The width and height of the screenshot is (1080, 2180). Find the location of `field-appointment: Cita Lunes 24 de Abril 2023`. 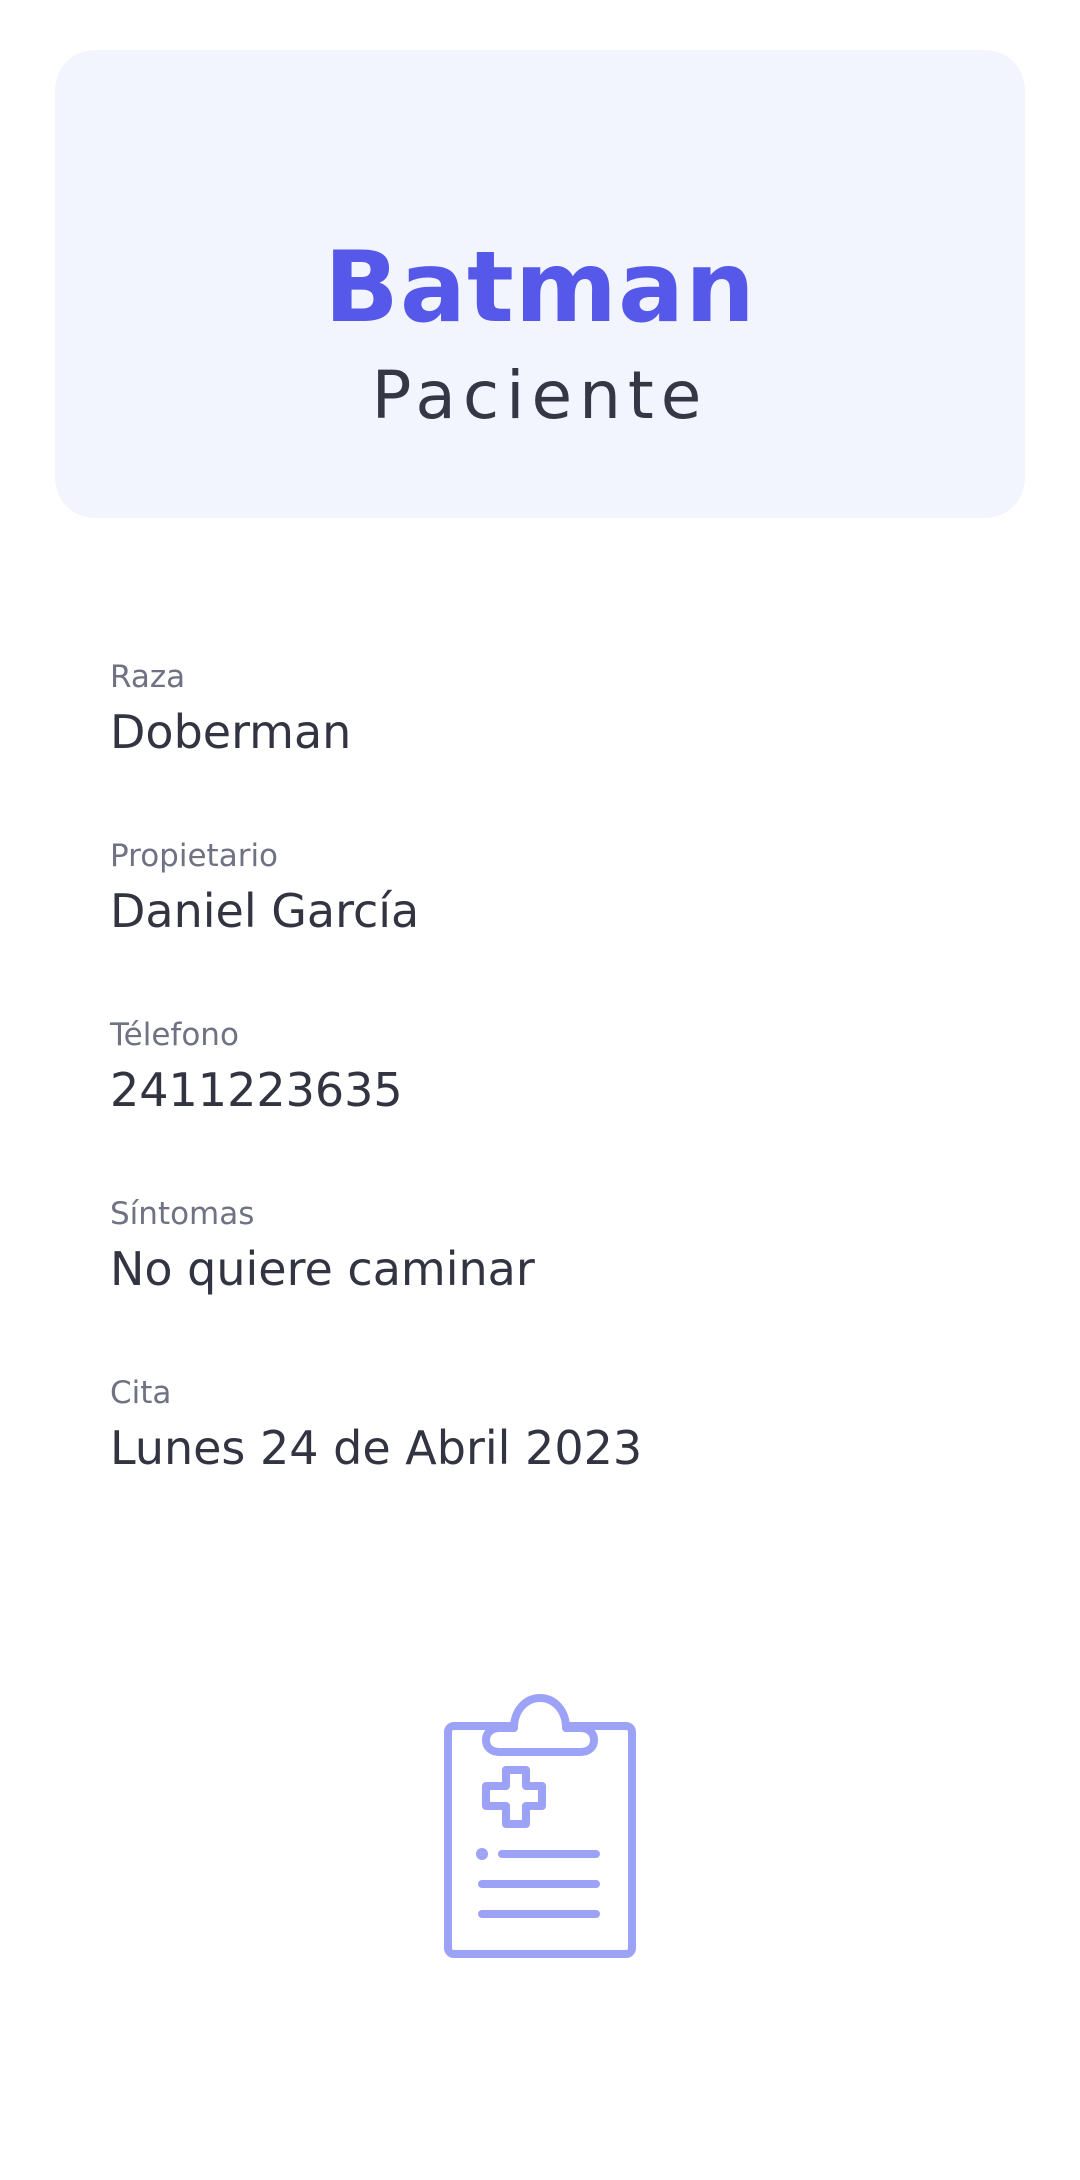

field-appointment: Cita Lunes 24 de Abril 2023 is located at coordinates (540, 1460).